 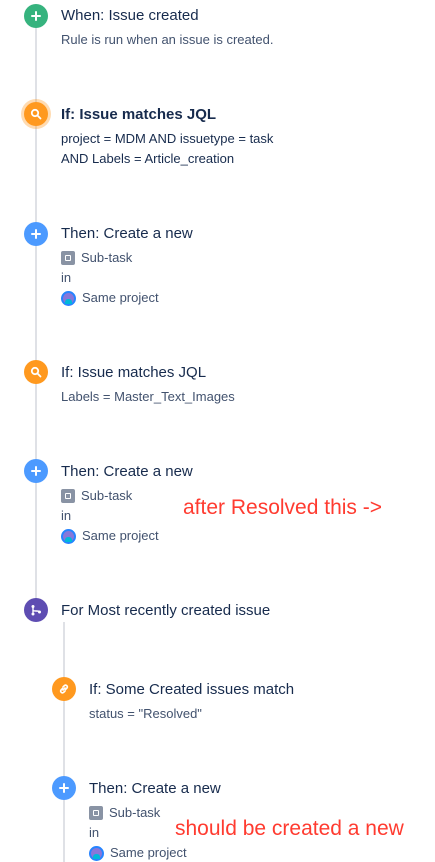 What do you see at coordinates (145, 713) in the screenshot?
I see `branch-condition-jql-line-1: status = "Resolved"` at bounding box center [145, 713].